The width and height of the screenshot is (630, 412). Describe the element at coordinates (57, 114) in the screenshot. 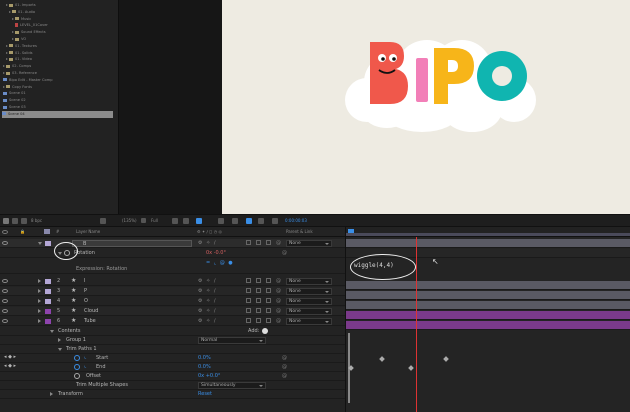

I see `project-item: Scene 04` at that location.